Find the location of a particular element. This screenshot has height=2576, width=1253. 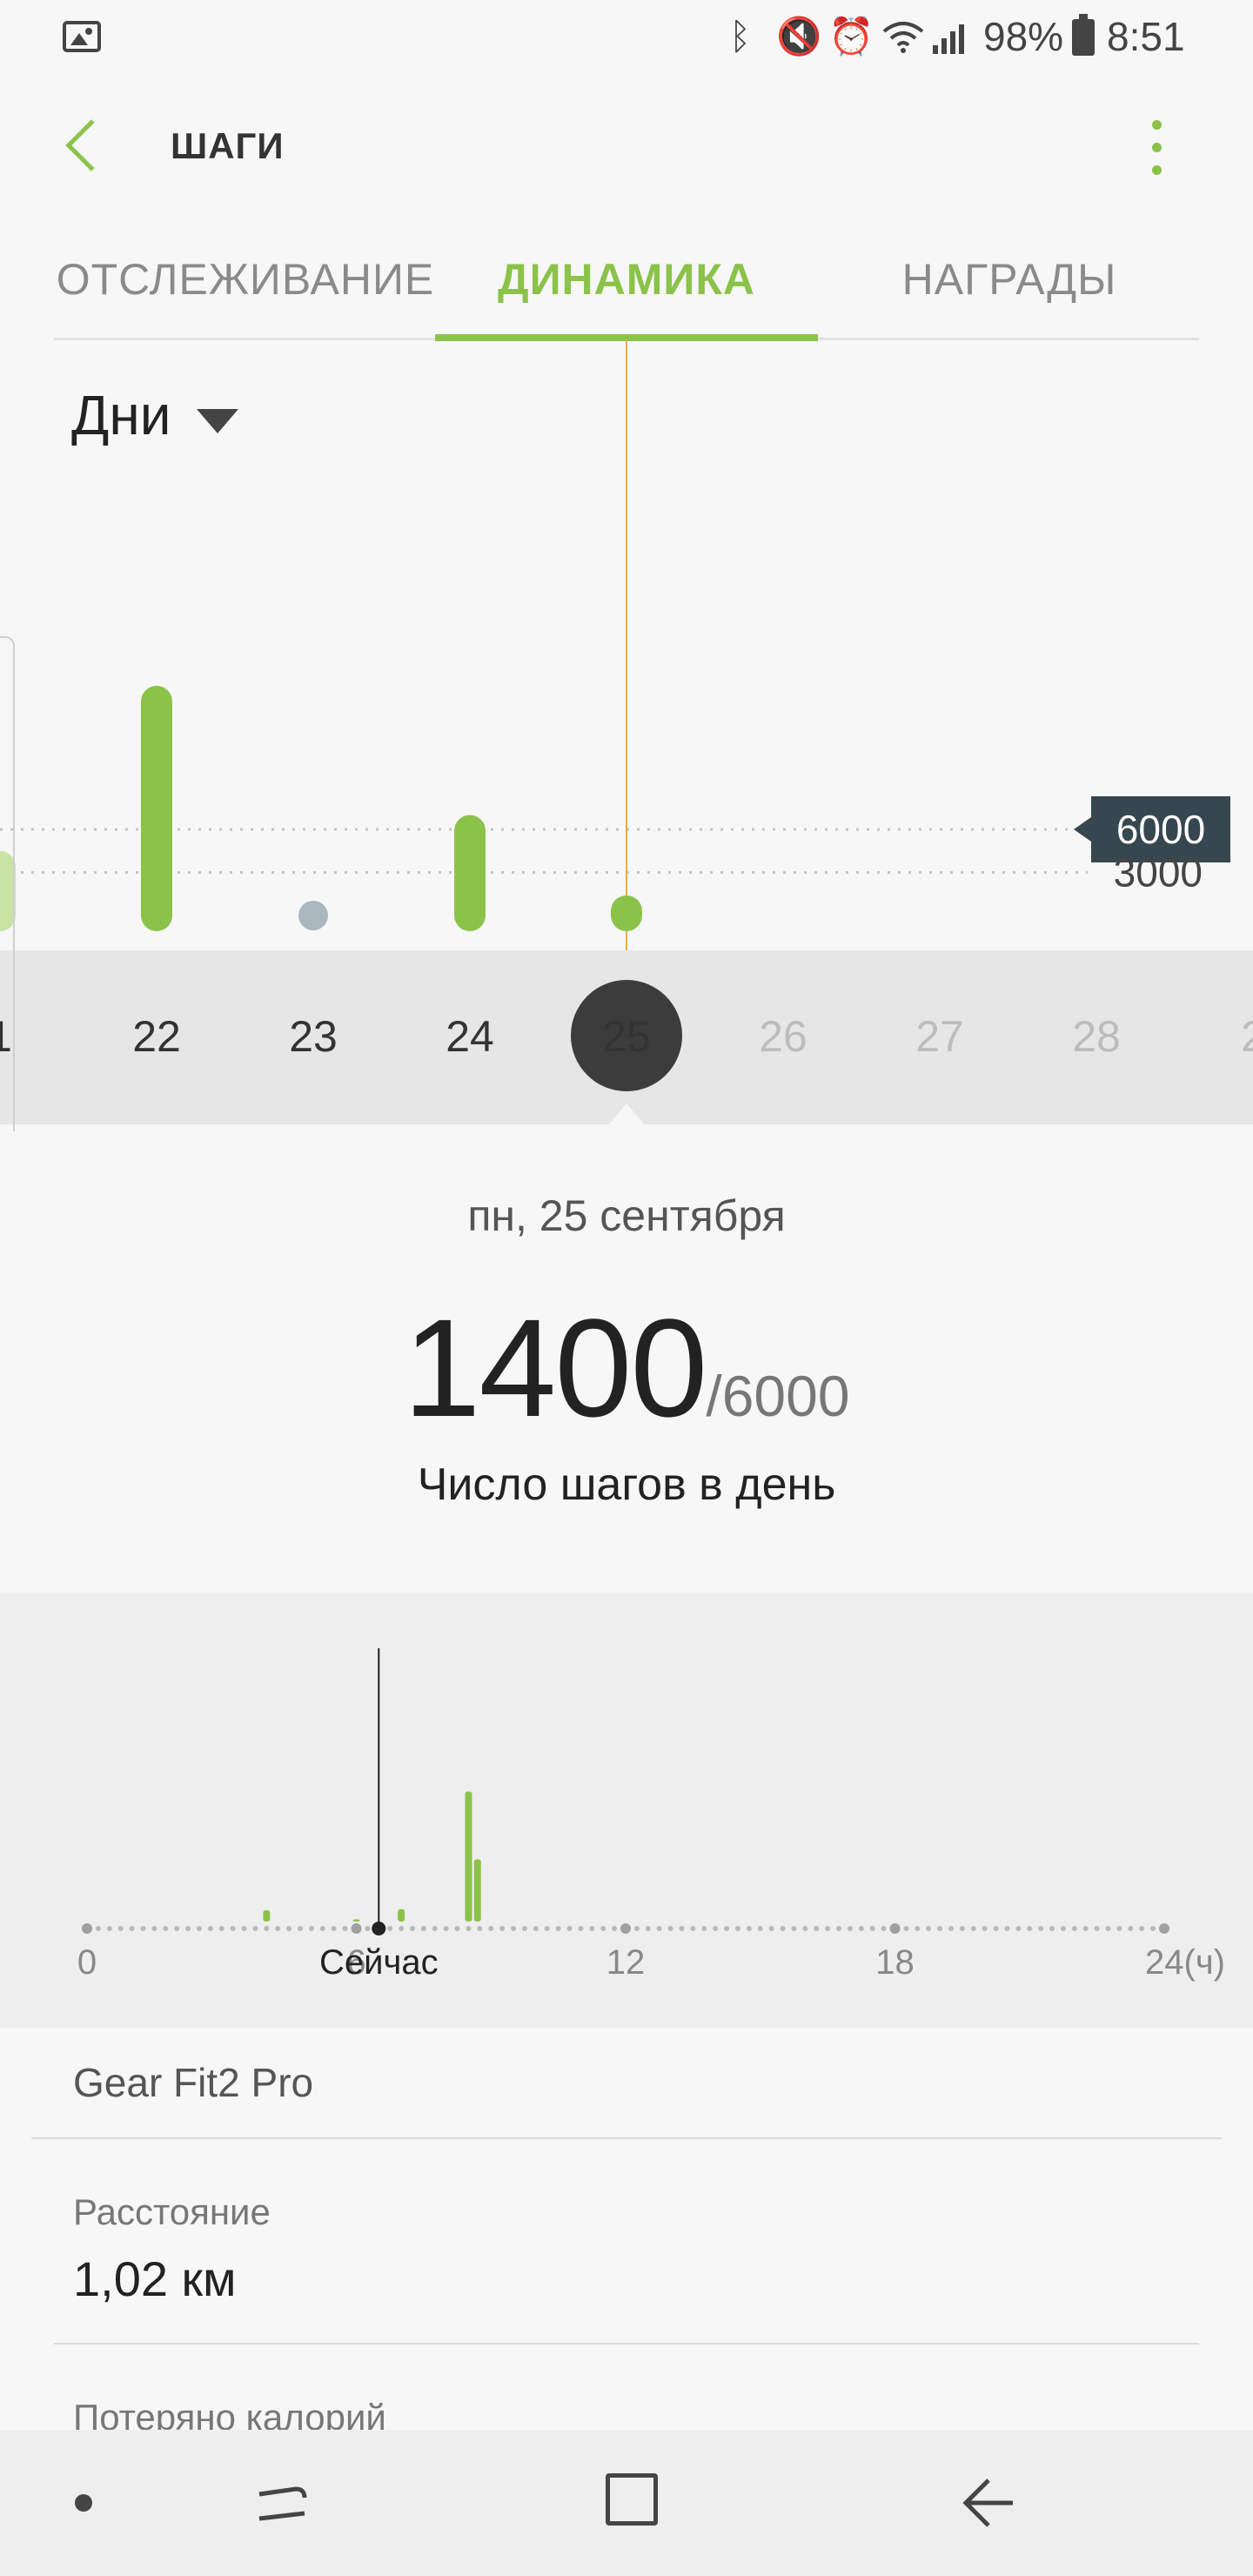

hour-axis-label: 24(ч) is located at coordinates (1185, 1962).